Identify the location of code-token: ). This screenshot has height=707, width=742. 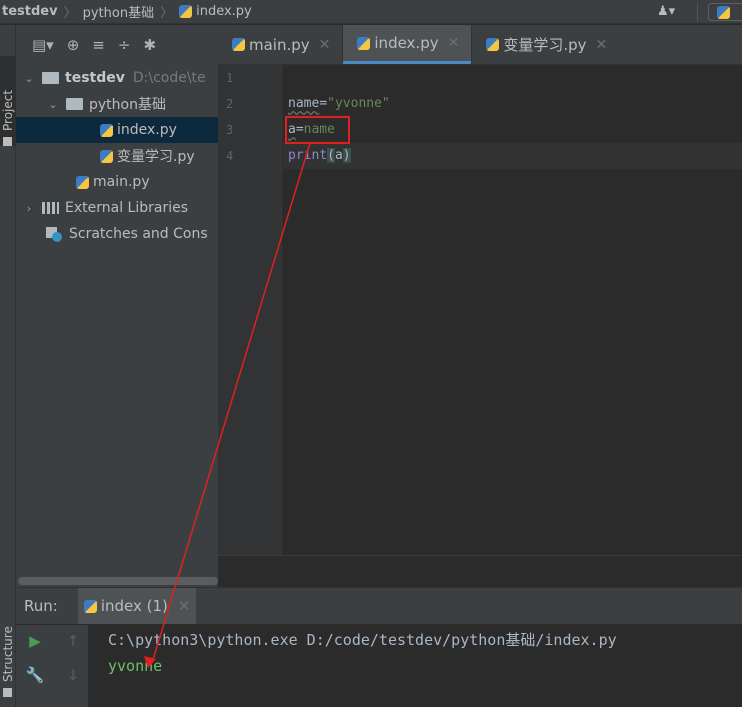
(346, 155).